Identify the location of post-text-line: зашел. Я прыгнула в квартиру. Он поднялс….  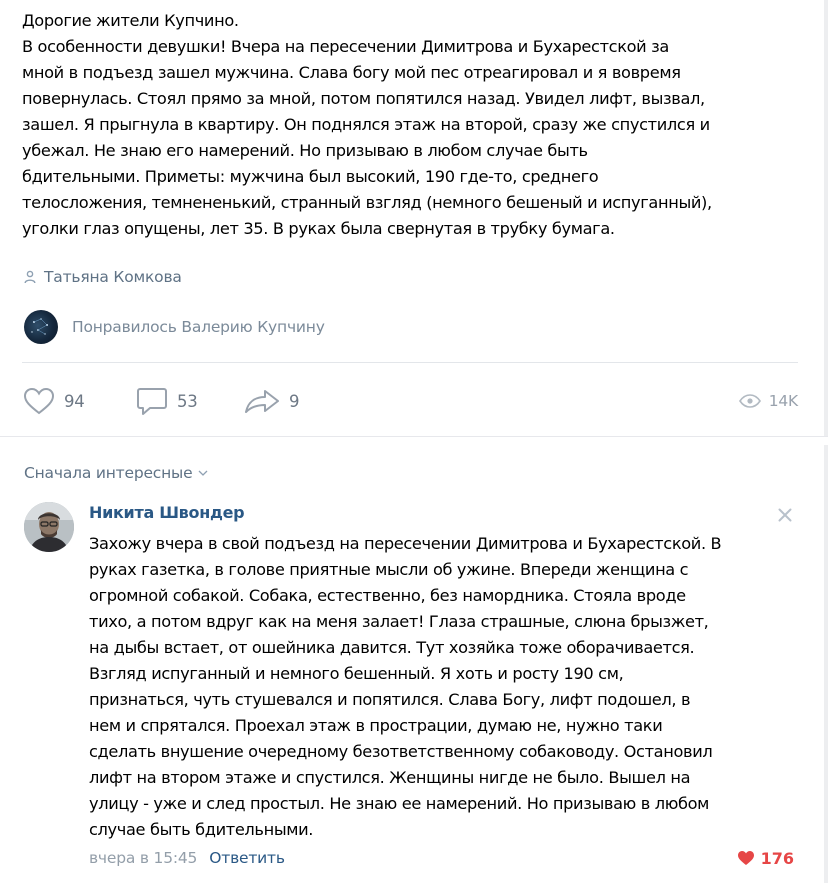
(366, 124).